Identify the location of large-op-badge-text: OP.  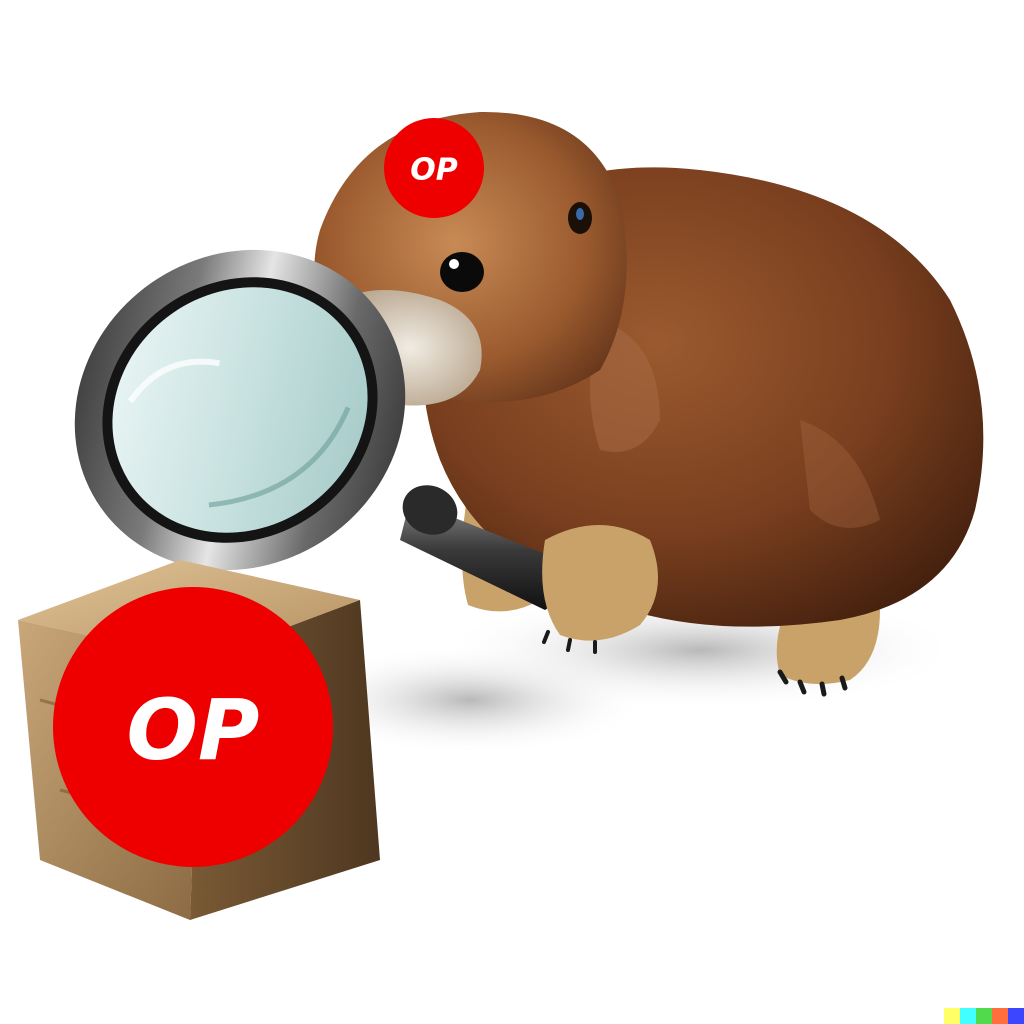
(193, 730).